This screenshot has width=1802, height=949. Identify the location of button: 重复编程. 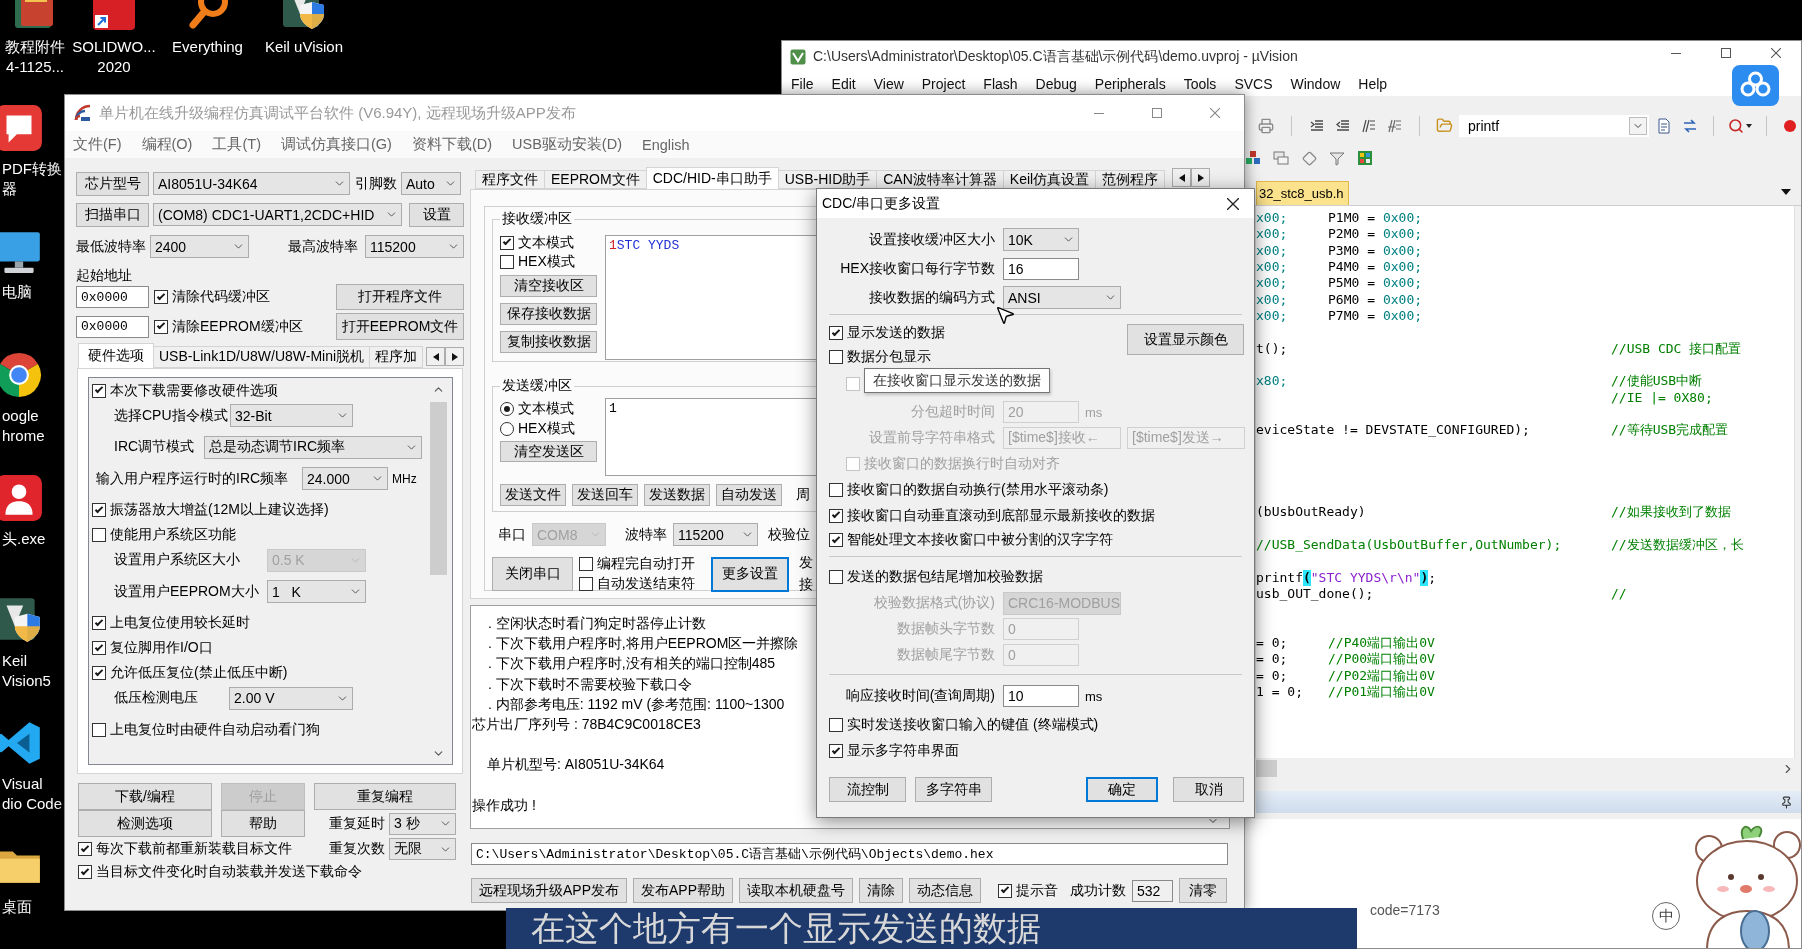
(385, 796).